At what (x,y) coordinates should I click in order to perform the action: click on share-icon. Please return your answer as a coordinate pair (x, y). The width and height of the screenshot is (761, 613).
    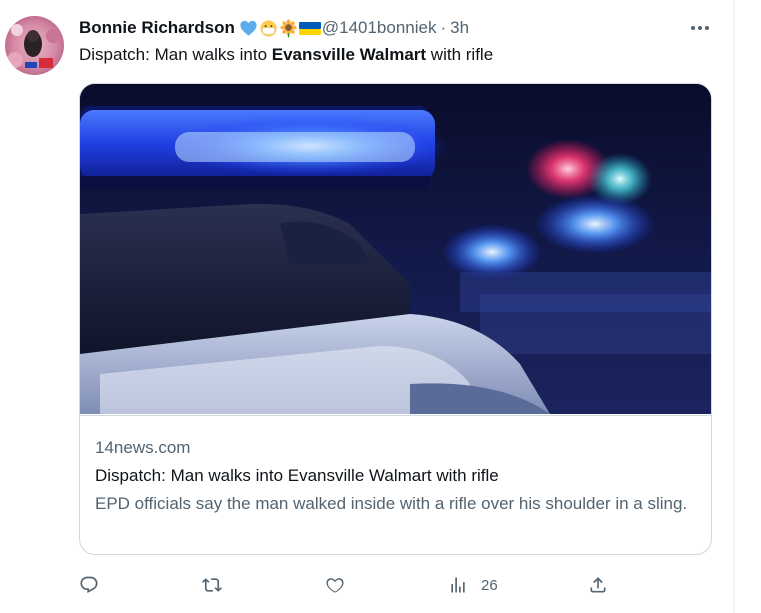
    Looking at the image, I should click on (598, 585).